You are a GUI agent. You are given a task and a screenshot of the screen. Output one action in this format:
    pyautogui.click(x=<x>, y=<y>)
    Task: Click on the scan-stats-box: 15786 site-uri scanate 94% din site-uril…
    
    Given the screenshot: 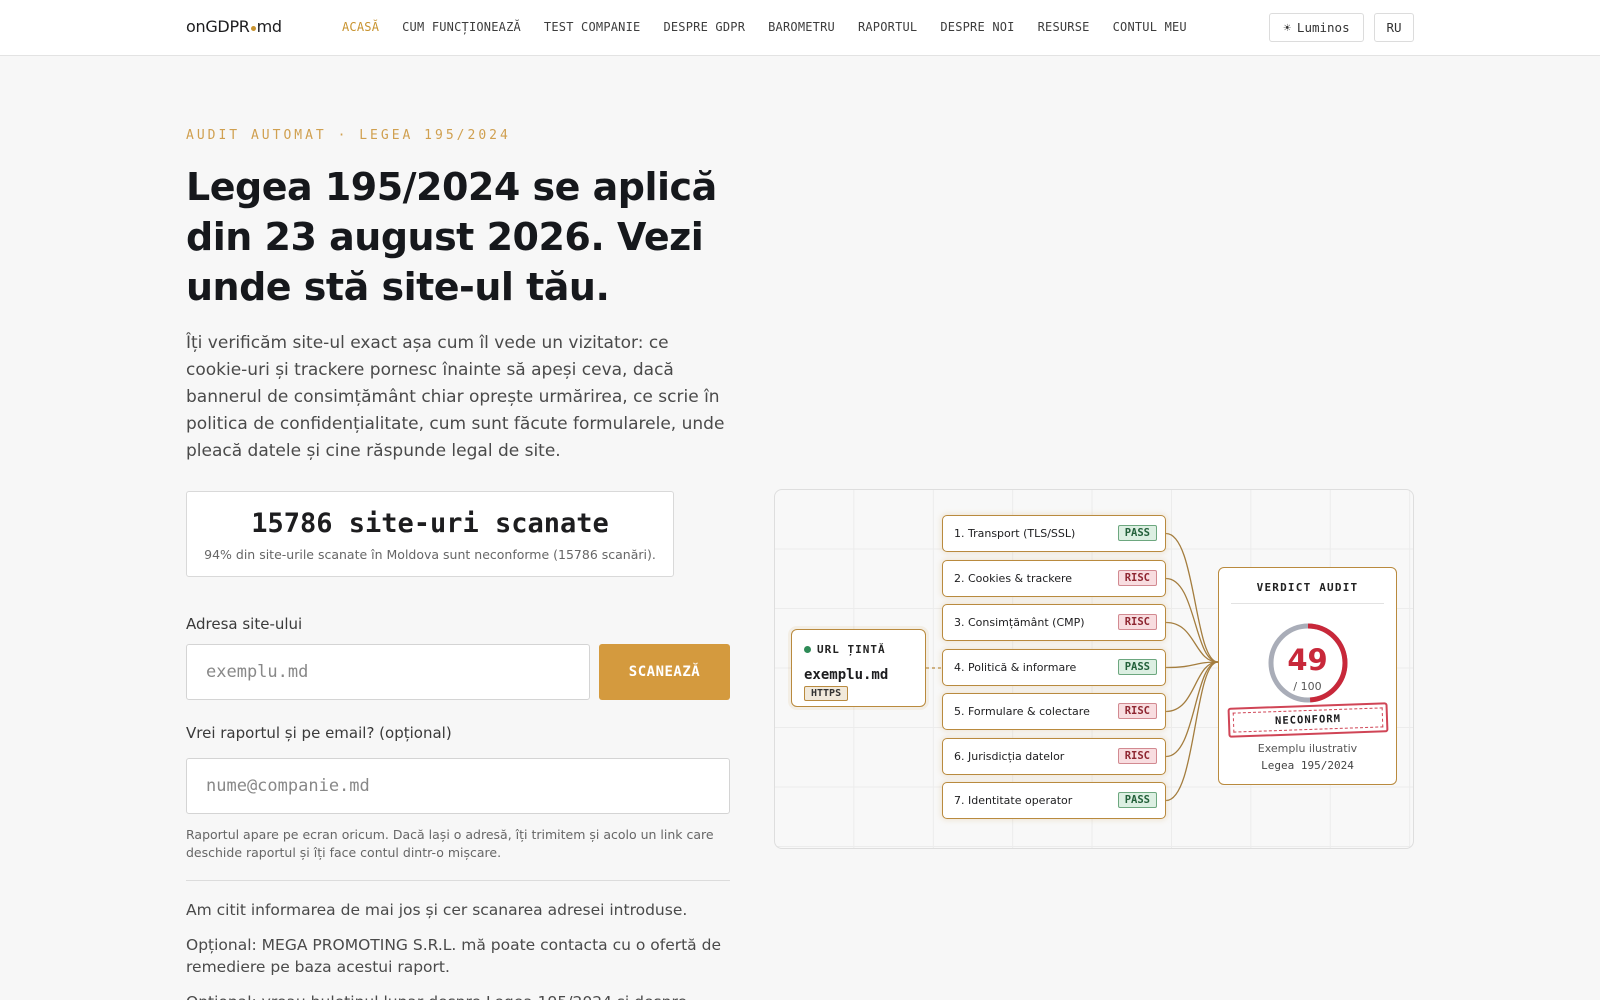 What is the action you would take?
    pyautogui.click(x=430, y=534)
    